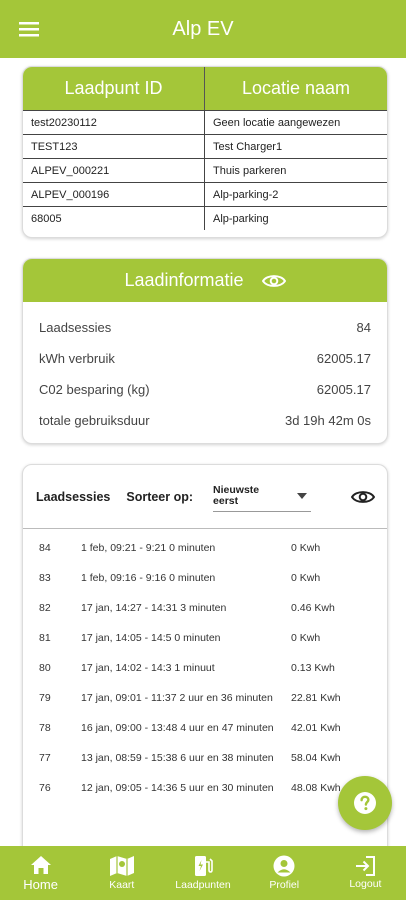 The height and width of the screenshot is (900, 406). What do you see at coordinates (75, 327) in the screenshot?
I see `info-label: Laadsessies` at bounding box center [75, 327].